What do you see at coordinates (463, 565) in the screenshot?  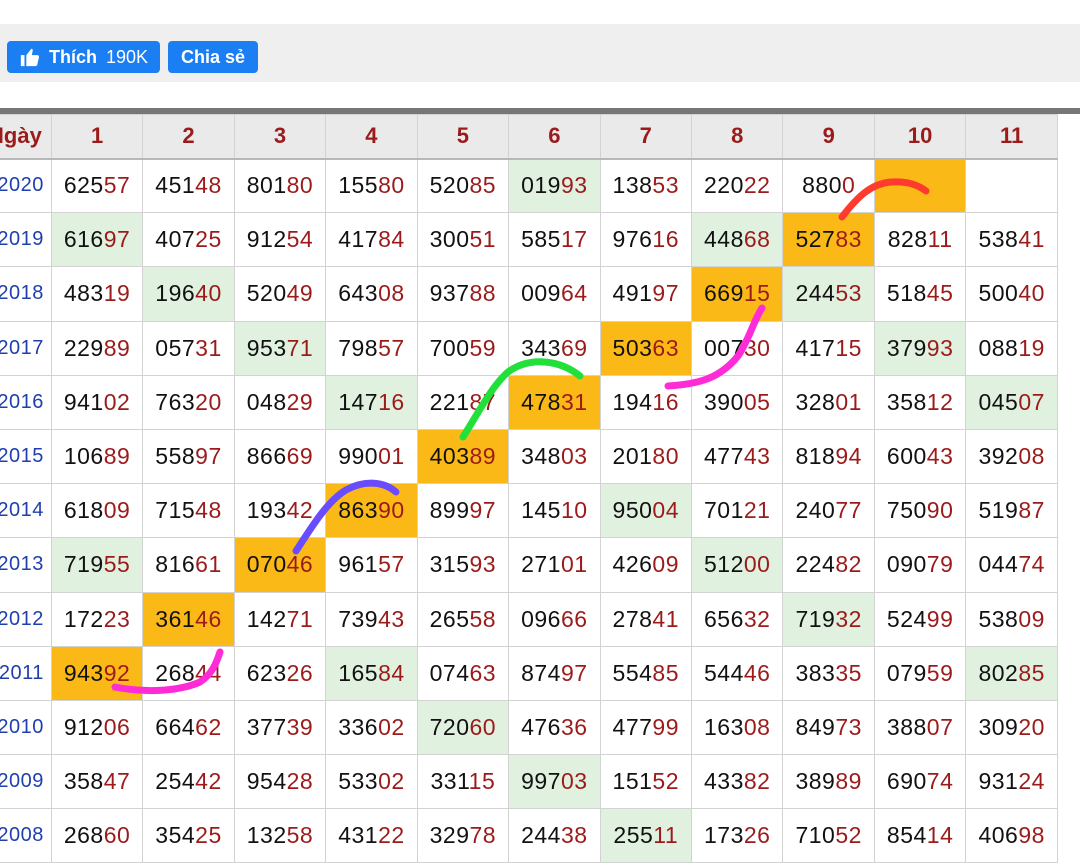 I see `result-cell: 31593` at bounding box center [463, 565].